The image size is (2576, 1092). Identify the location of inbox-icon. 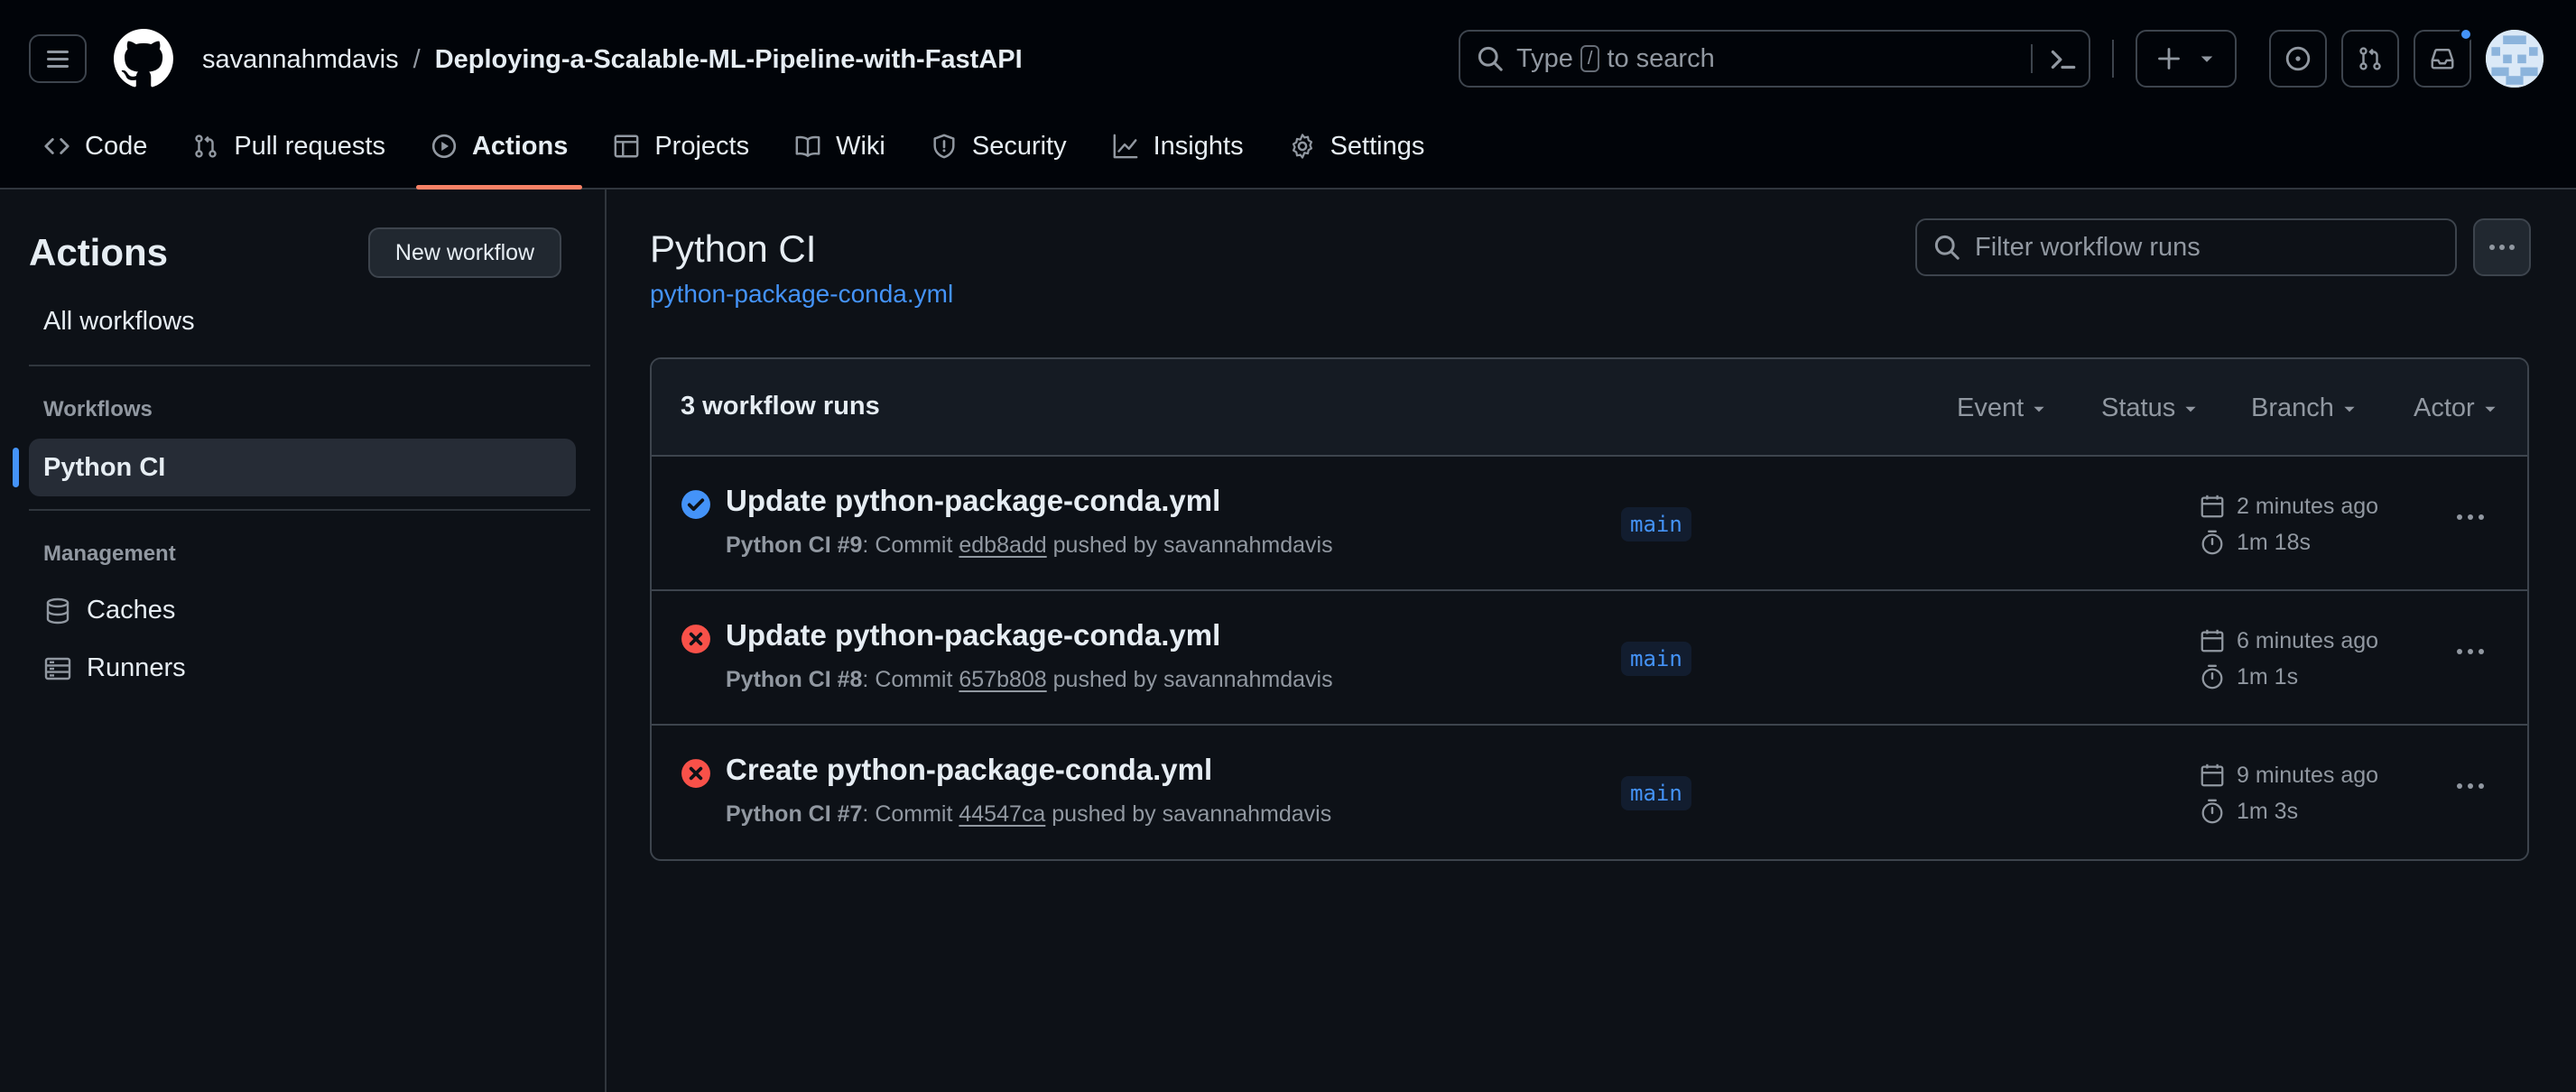
(2442, 59).